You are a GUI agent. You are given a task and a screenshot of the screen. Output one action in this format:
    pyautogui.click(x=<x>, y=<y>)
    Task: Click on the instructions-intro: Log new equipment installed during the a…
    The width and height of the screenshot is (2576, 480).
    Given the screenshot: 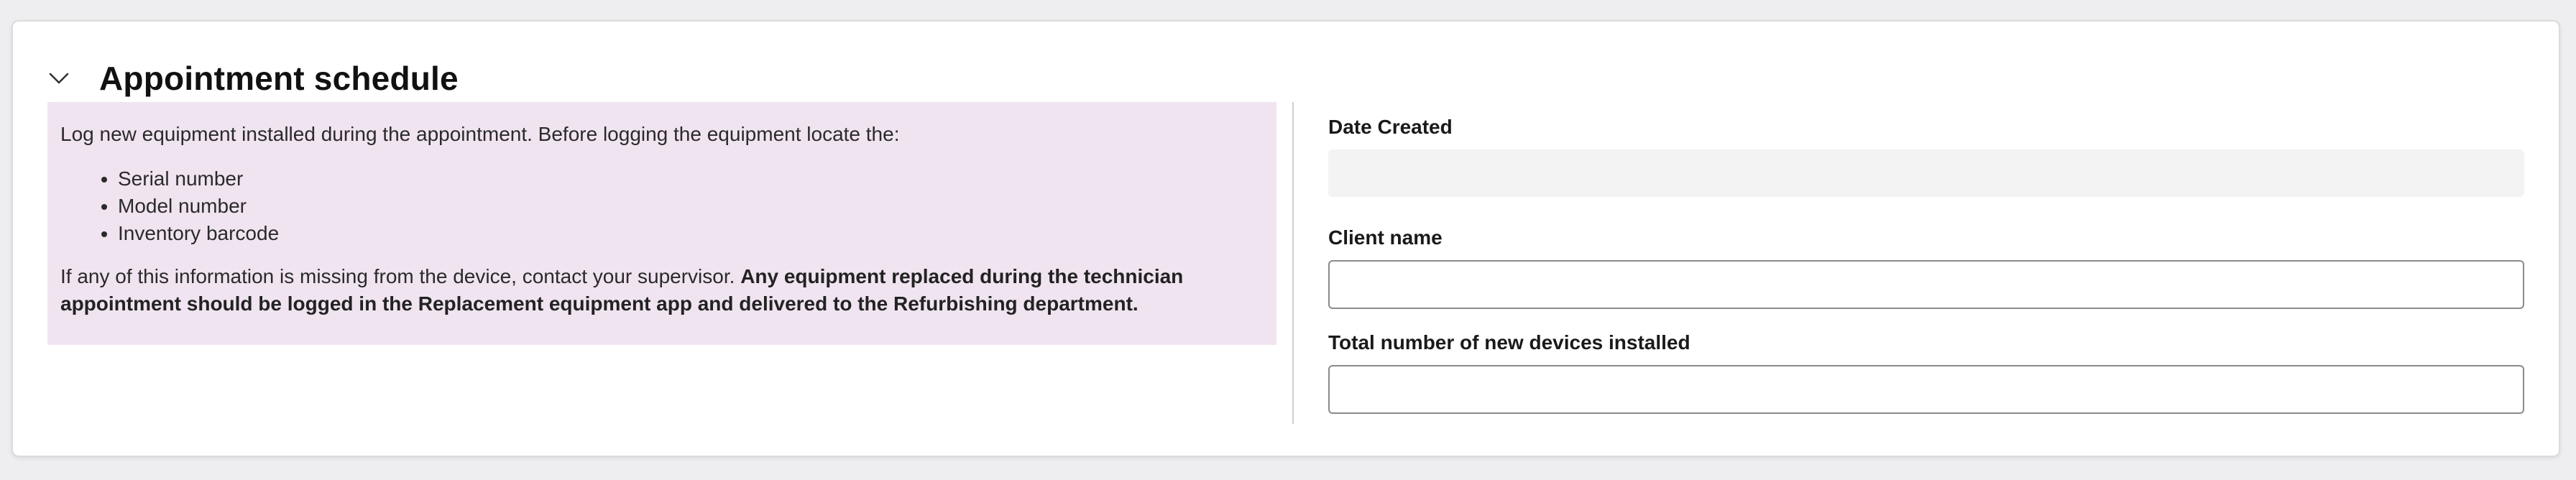 What is the action you would take?
    pyautogui.click(x=480, y=134)
    